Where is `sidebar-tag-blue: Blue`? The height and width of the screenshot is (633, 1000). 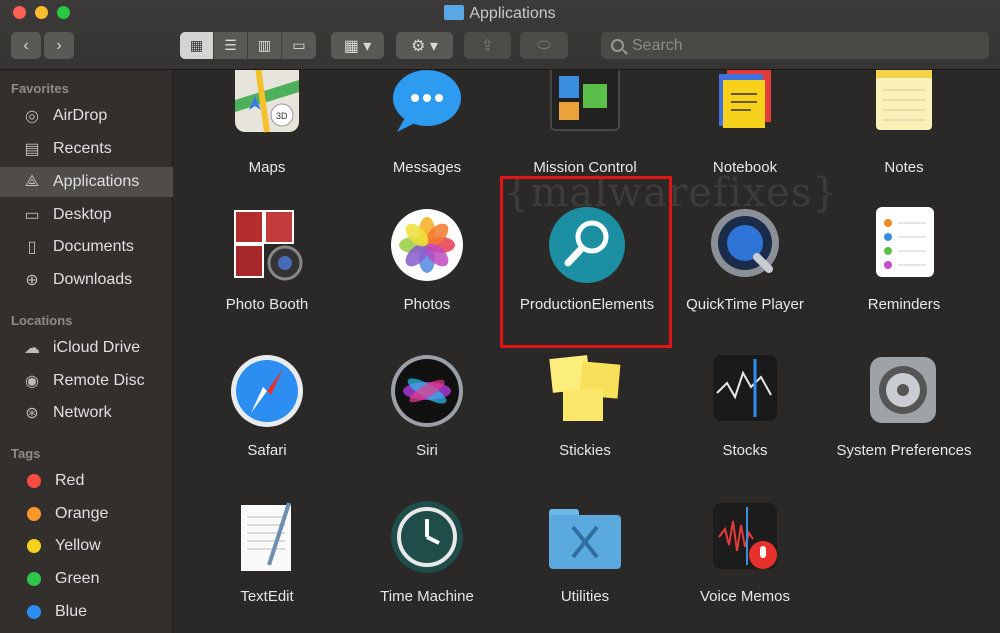
sidebar-tag-blue: Blue is located at coordinates (86, 612).